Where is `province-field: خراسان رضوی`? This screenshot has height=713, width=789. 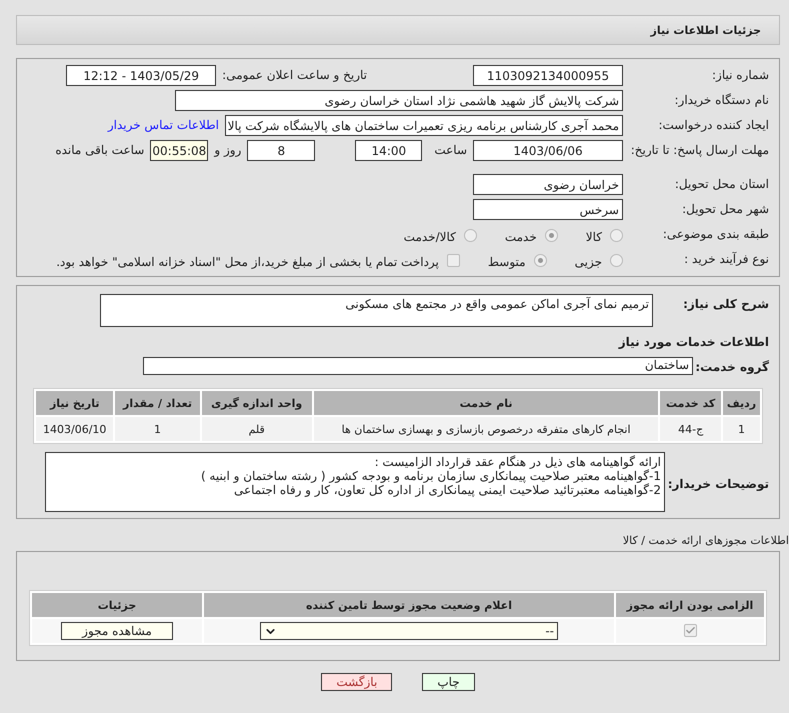 province-field: خراسان رضوی is located at coordinates (548, 184).